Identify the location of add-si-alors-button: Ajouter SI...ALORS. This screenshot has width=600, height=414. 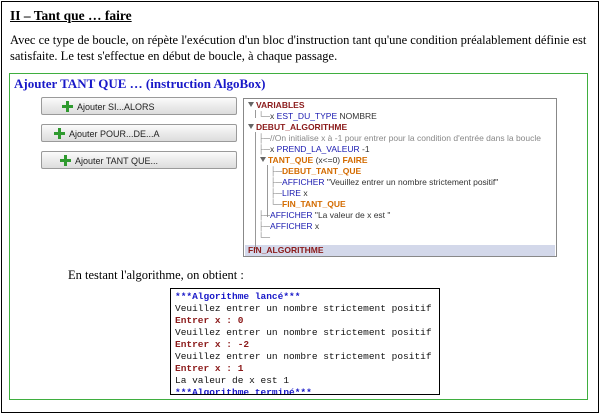
(139, 106).